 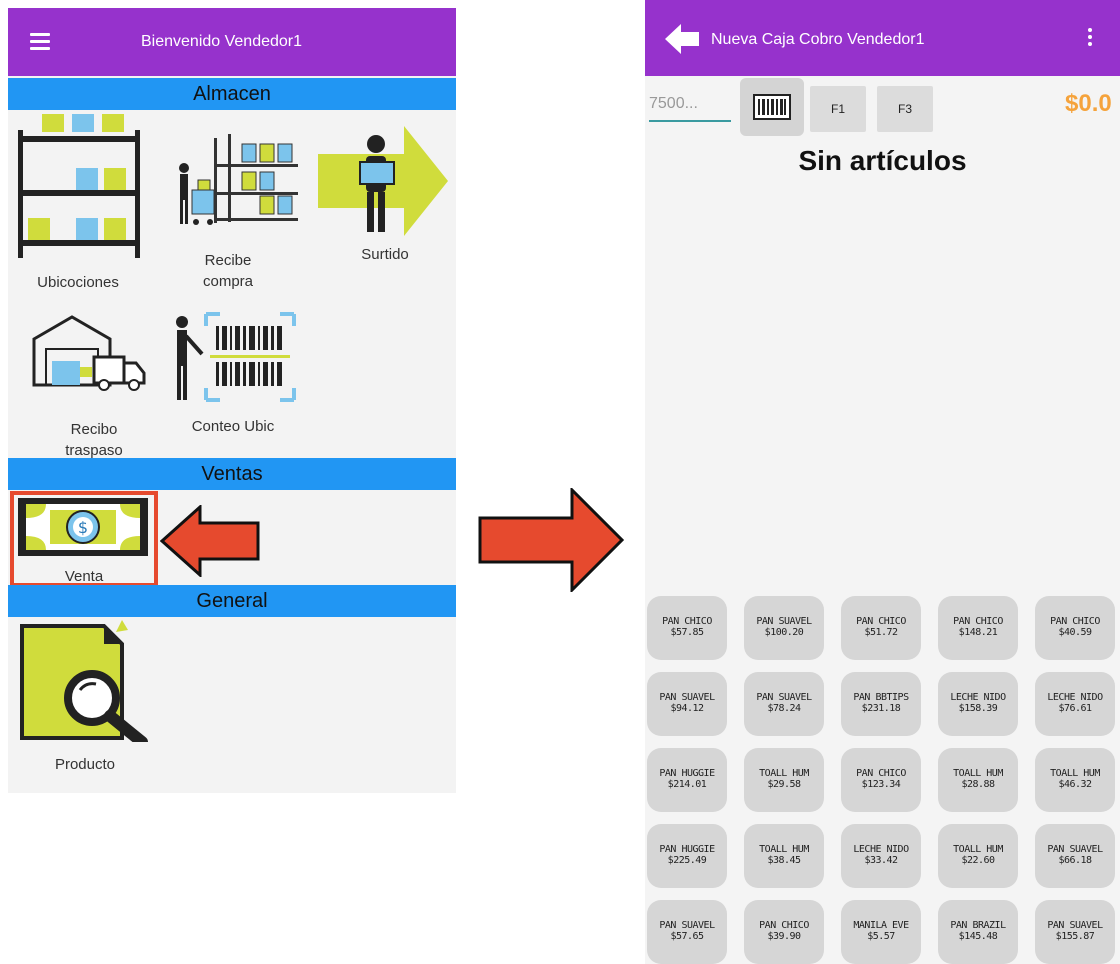 I want to click on tile-conteo-ubic: Conteo Ubic, so click(x=233, y=373).